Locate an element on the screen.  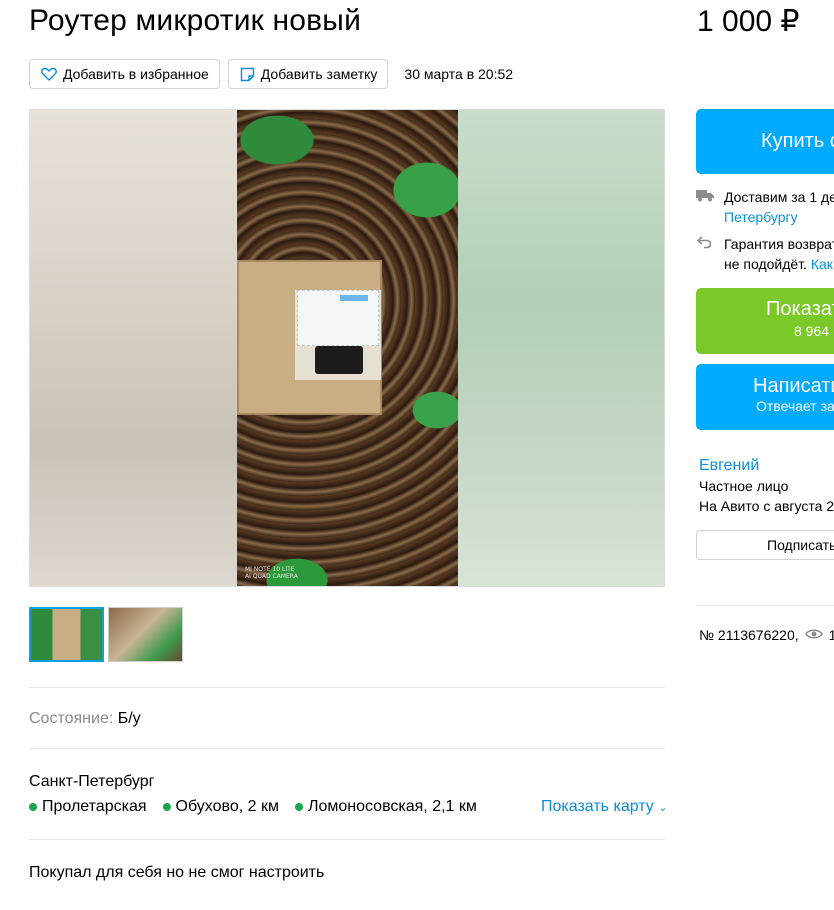
return-arrow-icon is located at coordinates (706, 254).